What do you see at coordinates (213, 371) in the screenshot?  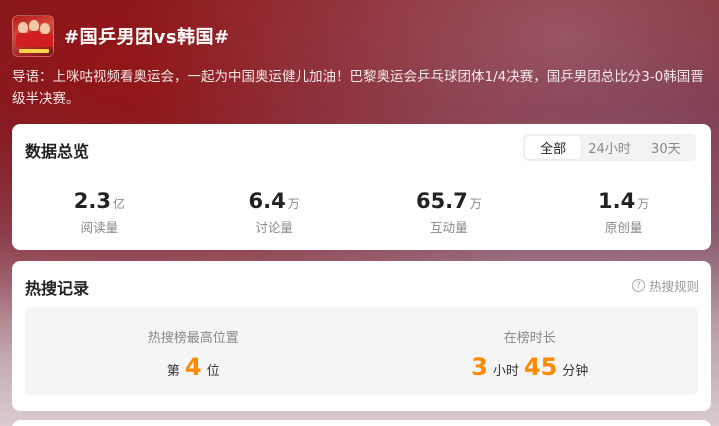 I see `peak-suffix: 位` at bounding box center [213, 371].